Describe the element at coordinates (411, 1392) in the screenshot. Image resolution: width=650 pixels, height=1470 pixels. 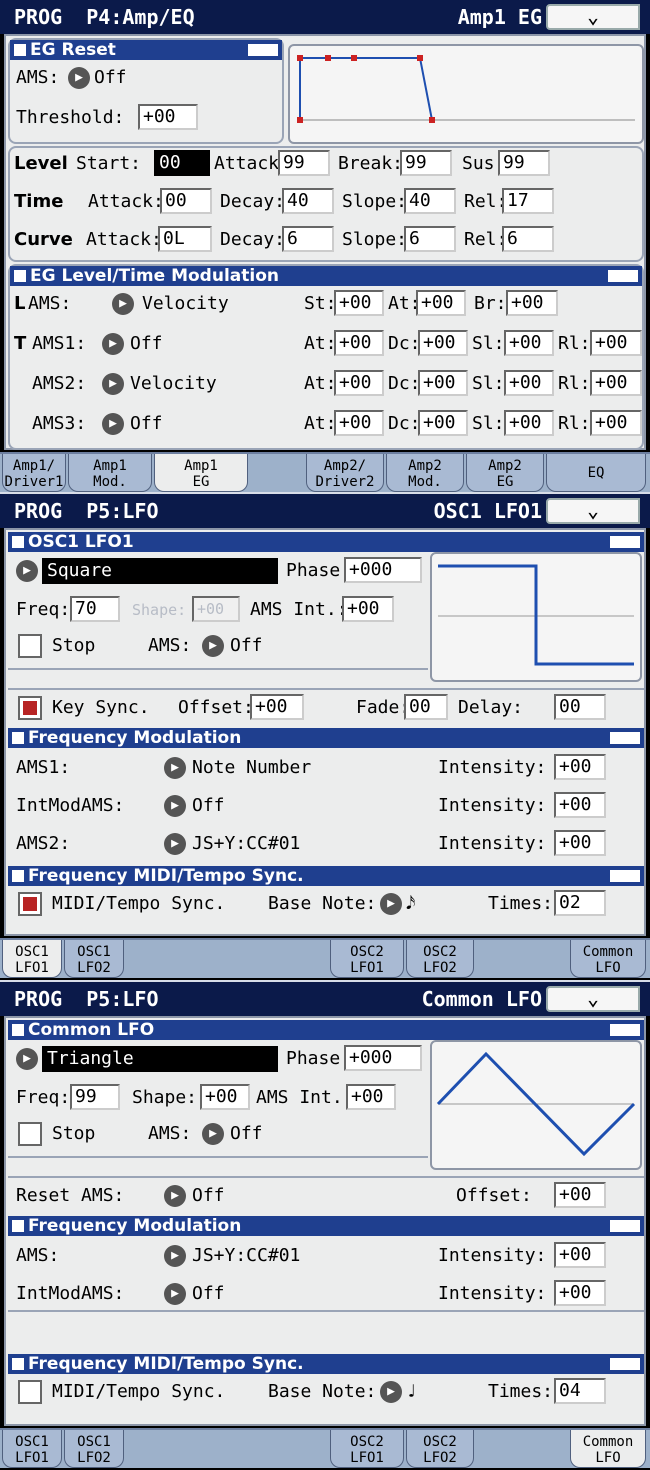
I see `base-note-value: ♩` at that location.